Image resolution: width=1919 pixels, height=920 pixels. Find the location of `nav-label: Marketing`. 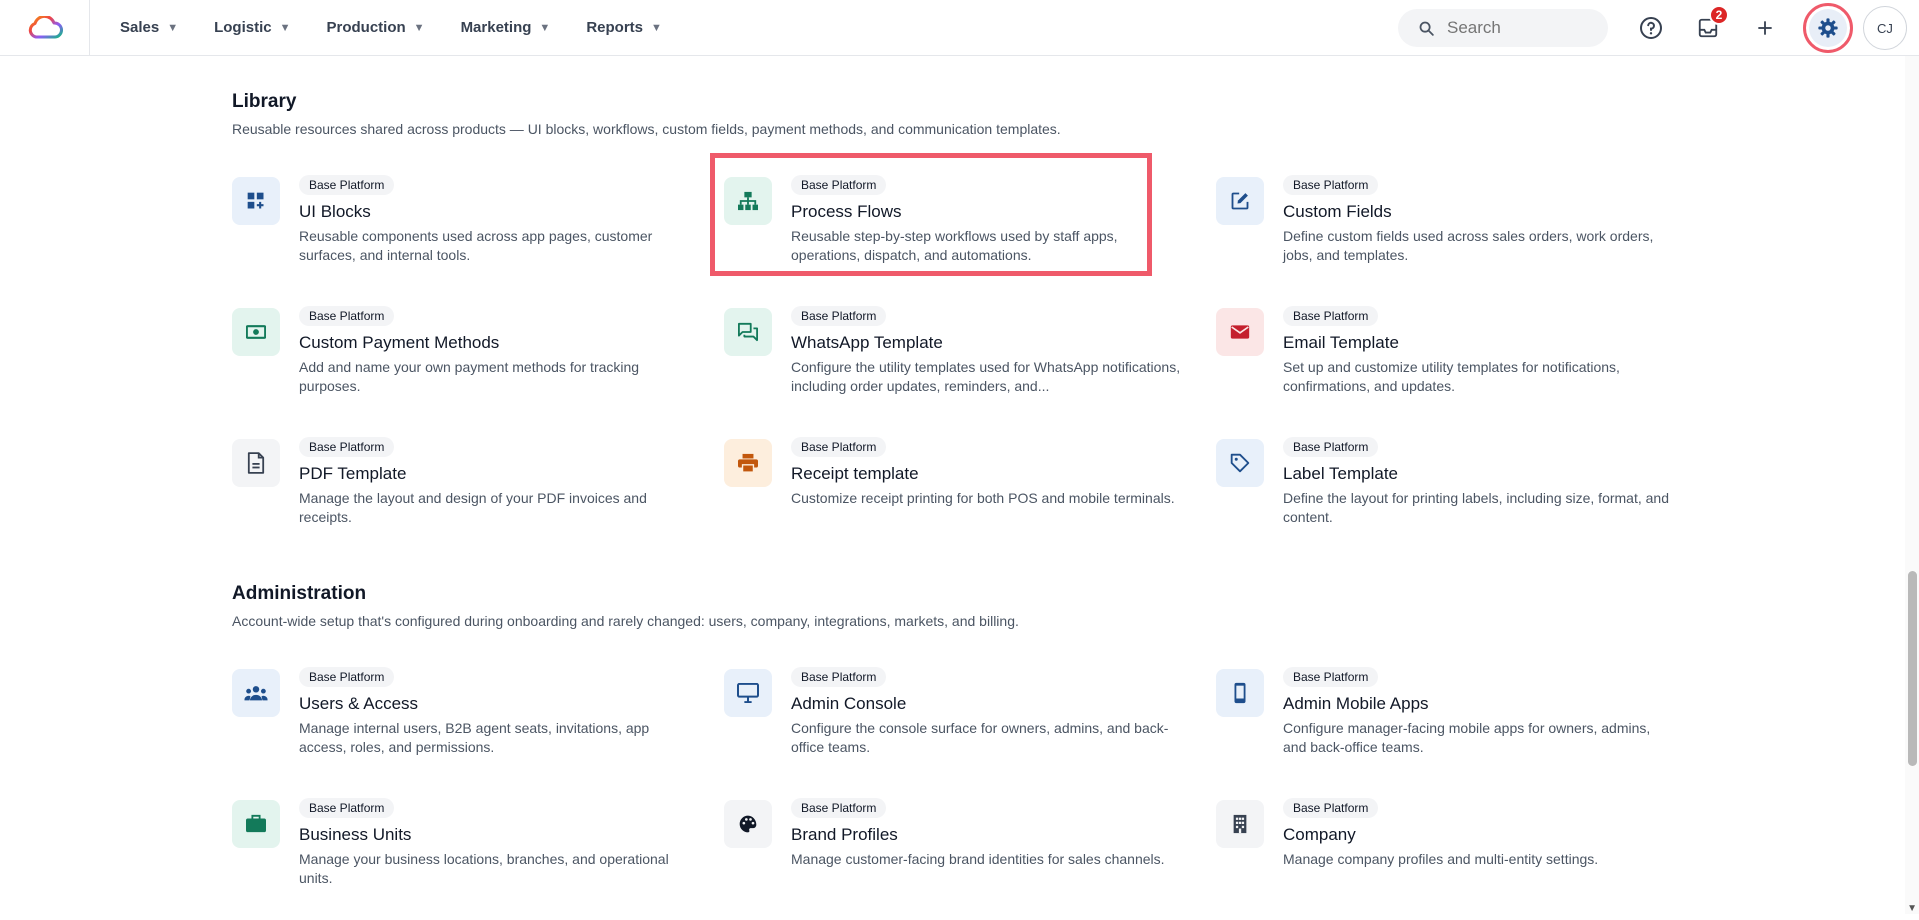

nav-label: Marketing is located at coordinates (496, 27).